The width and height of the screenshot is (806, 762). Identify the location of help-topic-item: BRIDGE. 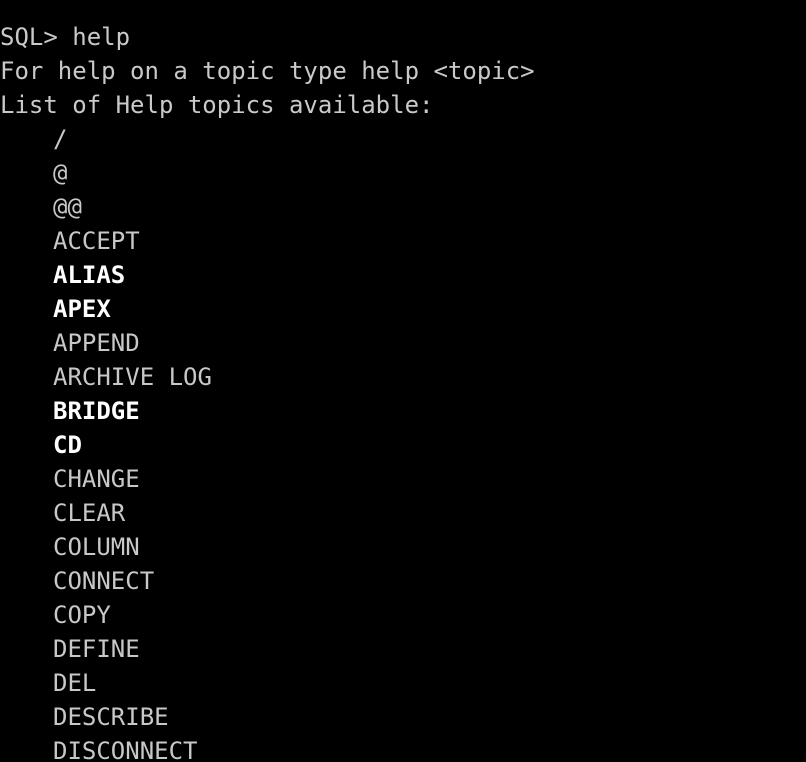
(96, 411).